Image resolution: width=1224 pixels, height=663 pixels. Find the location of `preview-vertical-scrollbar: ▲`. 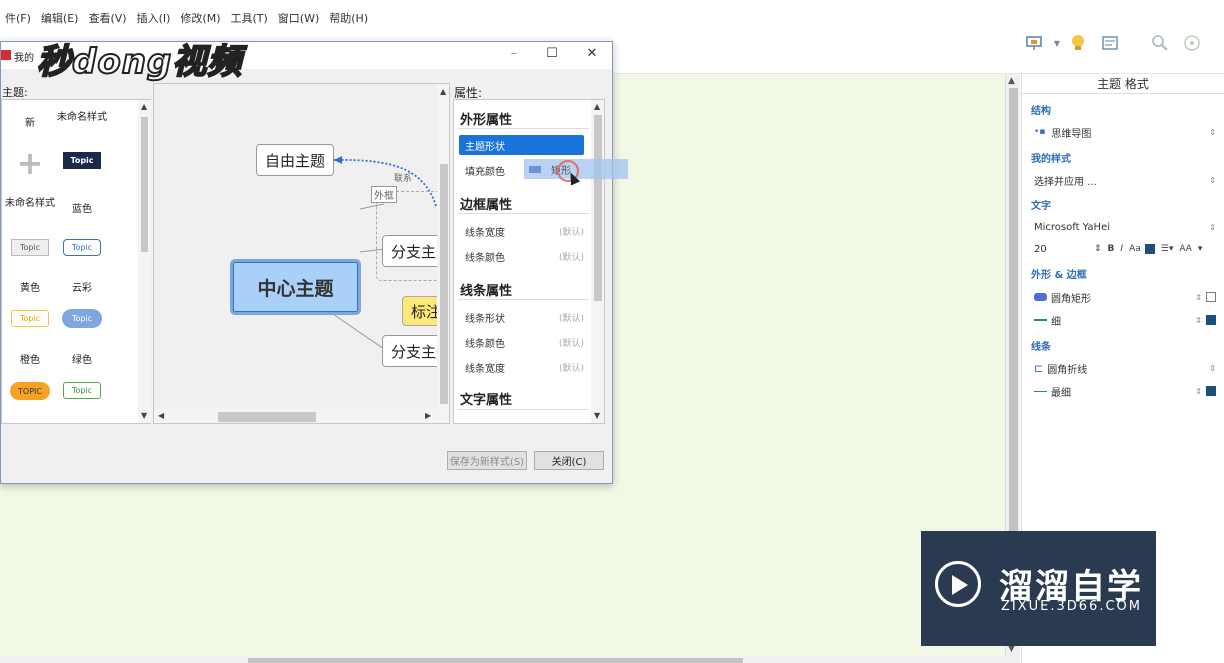

preview-vertical-scrollbar: ▲ is located at coordinates (443, 253).